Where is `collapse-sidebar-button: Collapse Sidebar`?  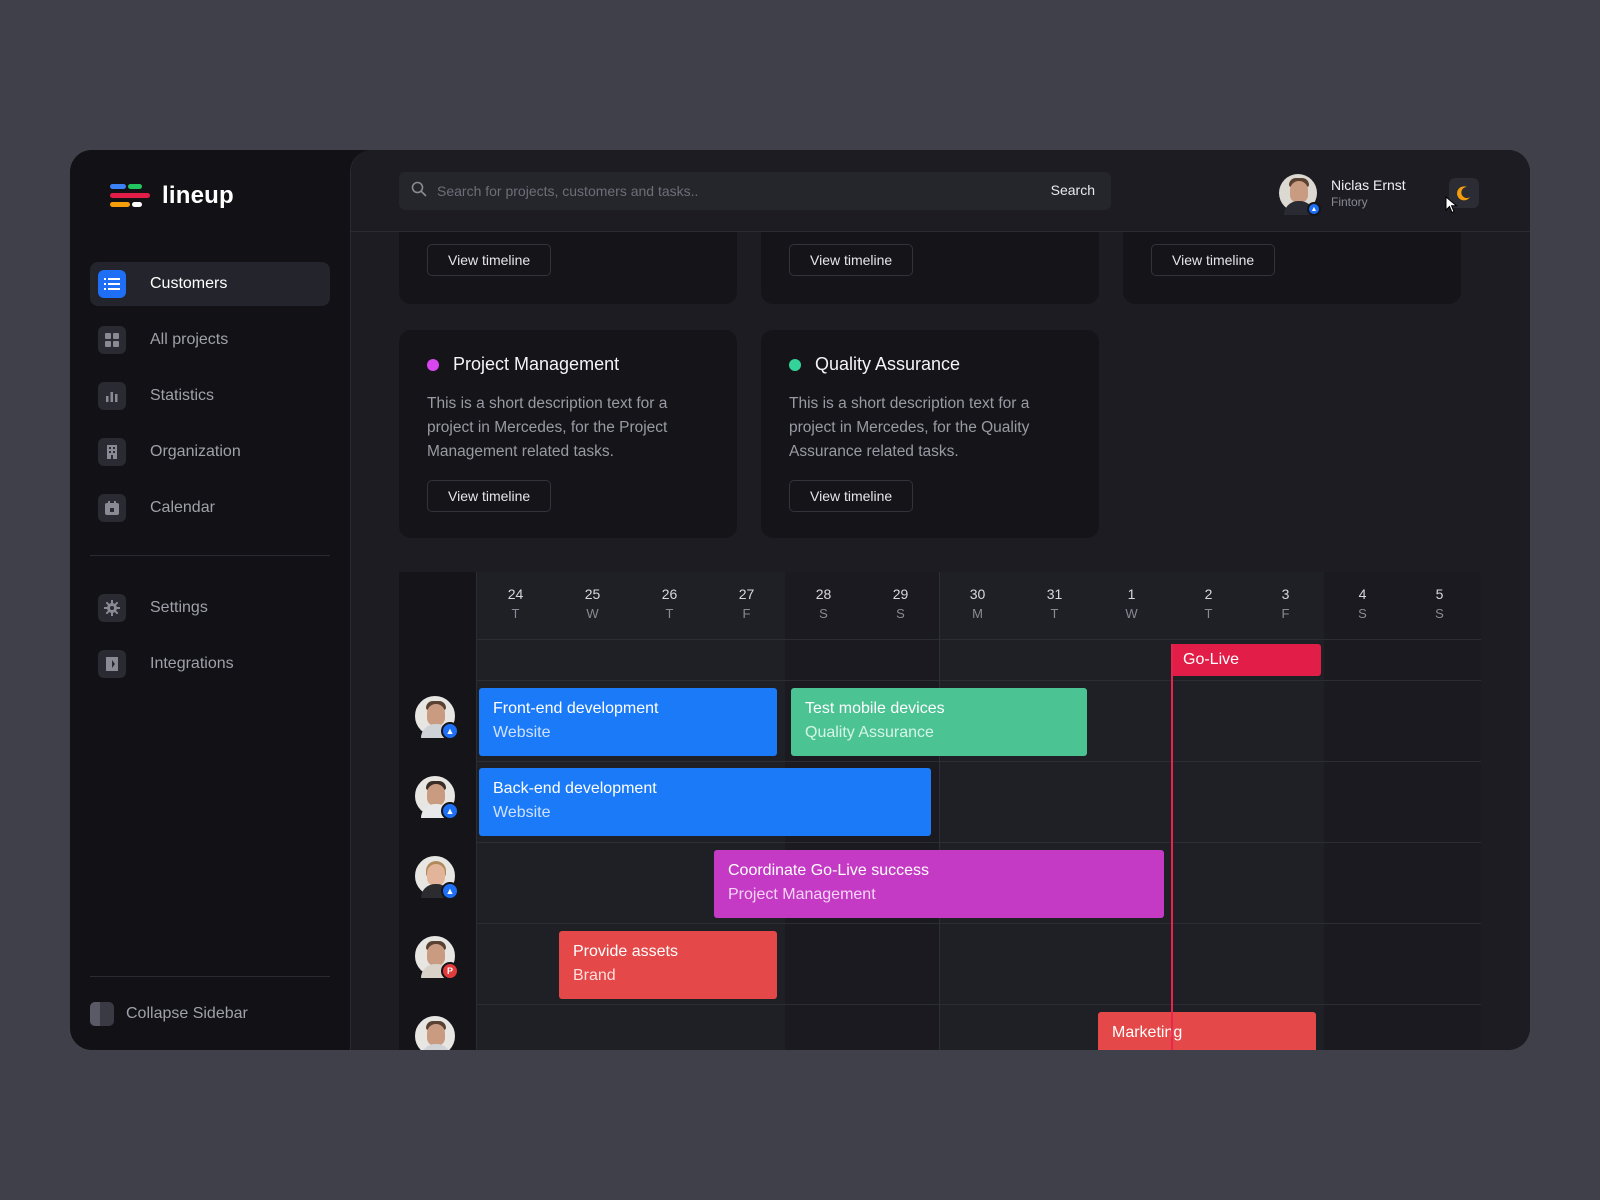
collapse-sidebar-button: Collapse Sidebar is located at coordinates (169, 1014).